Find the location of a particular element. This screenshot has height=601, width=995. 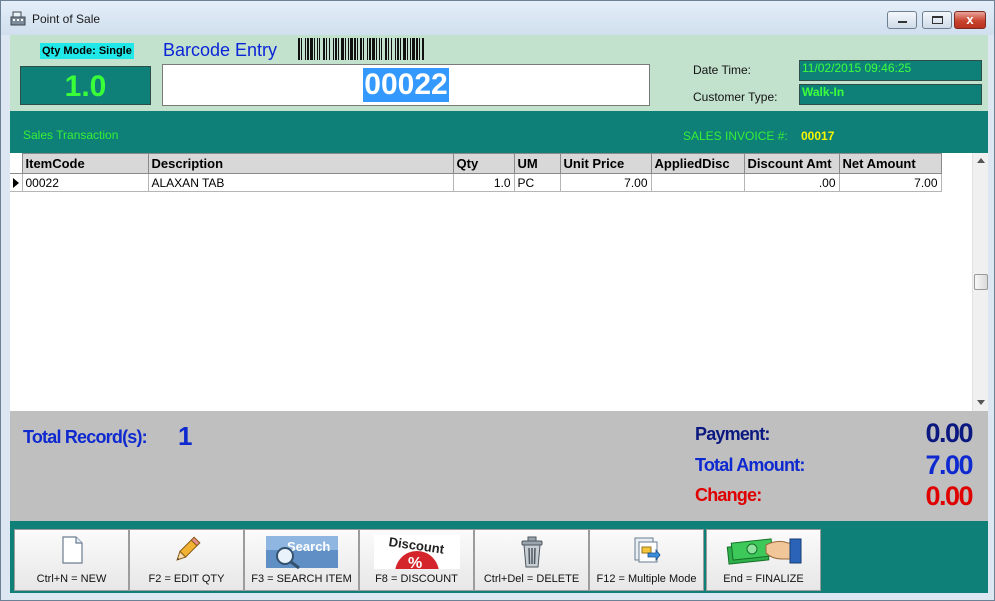

column-header-description: Description is located at coordinates (300, 163).